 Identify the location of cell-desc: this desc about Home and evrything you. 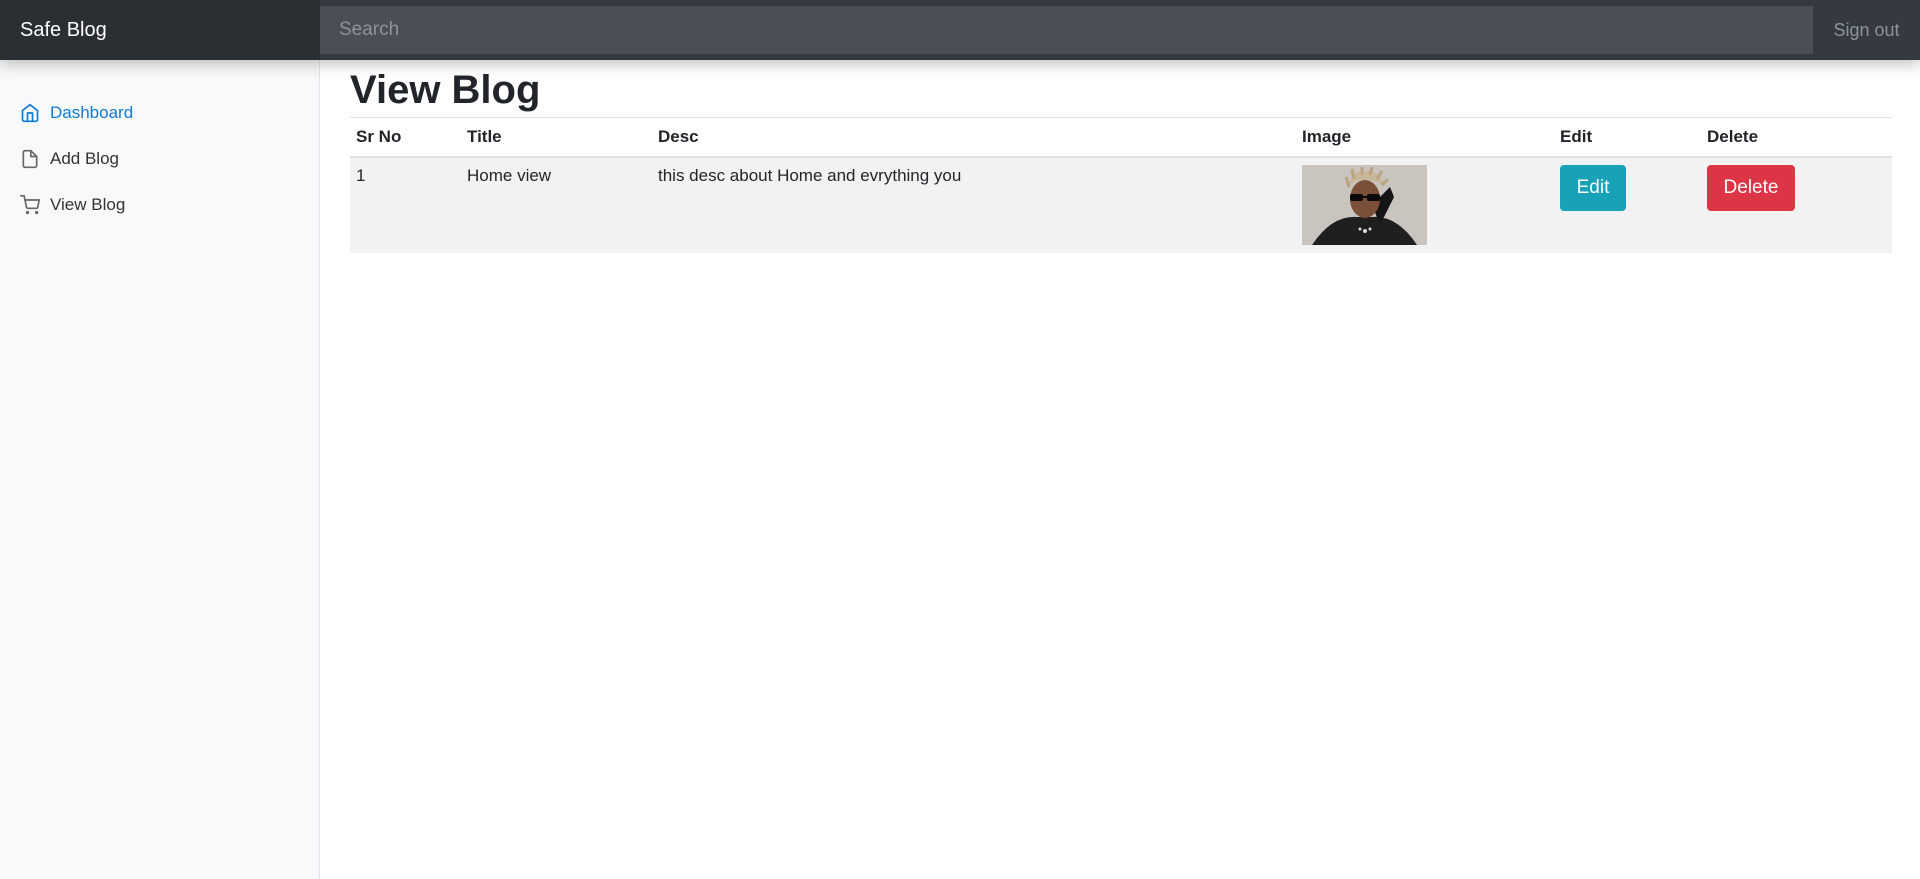
(974, 205).